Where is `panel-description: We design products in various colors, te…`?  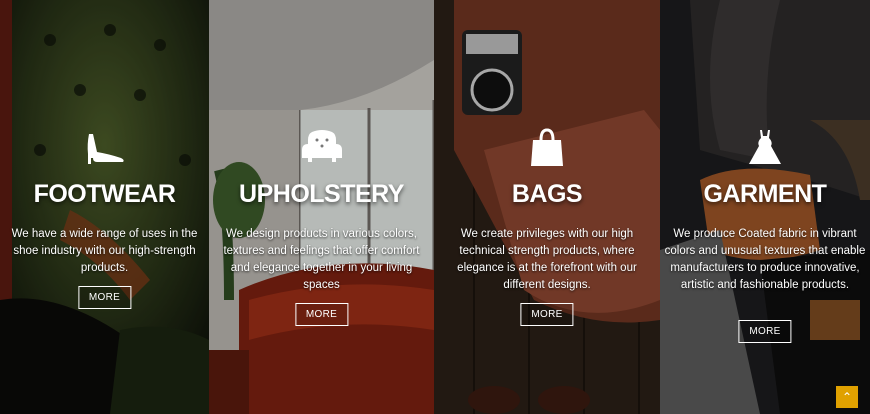
panel-description: We design products in various colors, te… is located at coordinates (321, 259).